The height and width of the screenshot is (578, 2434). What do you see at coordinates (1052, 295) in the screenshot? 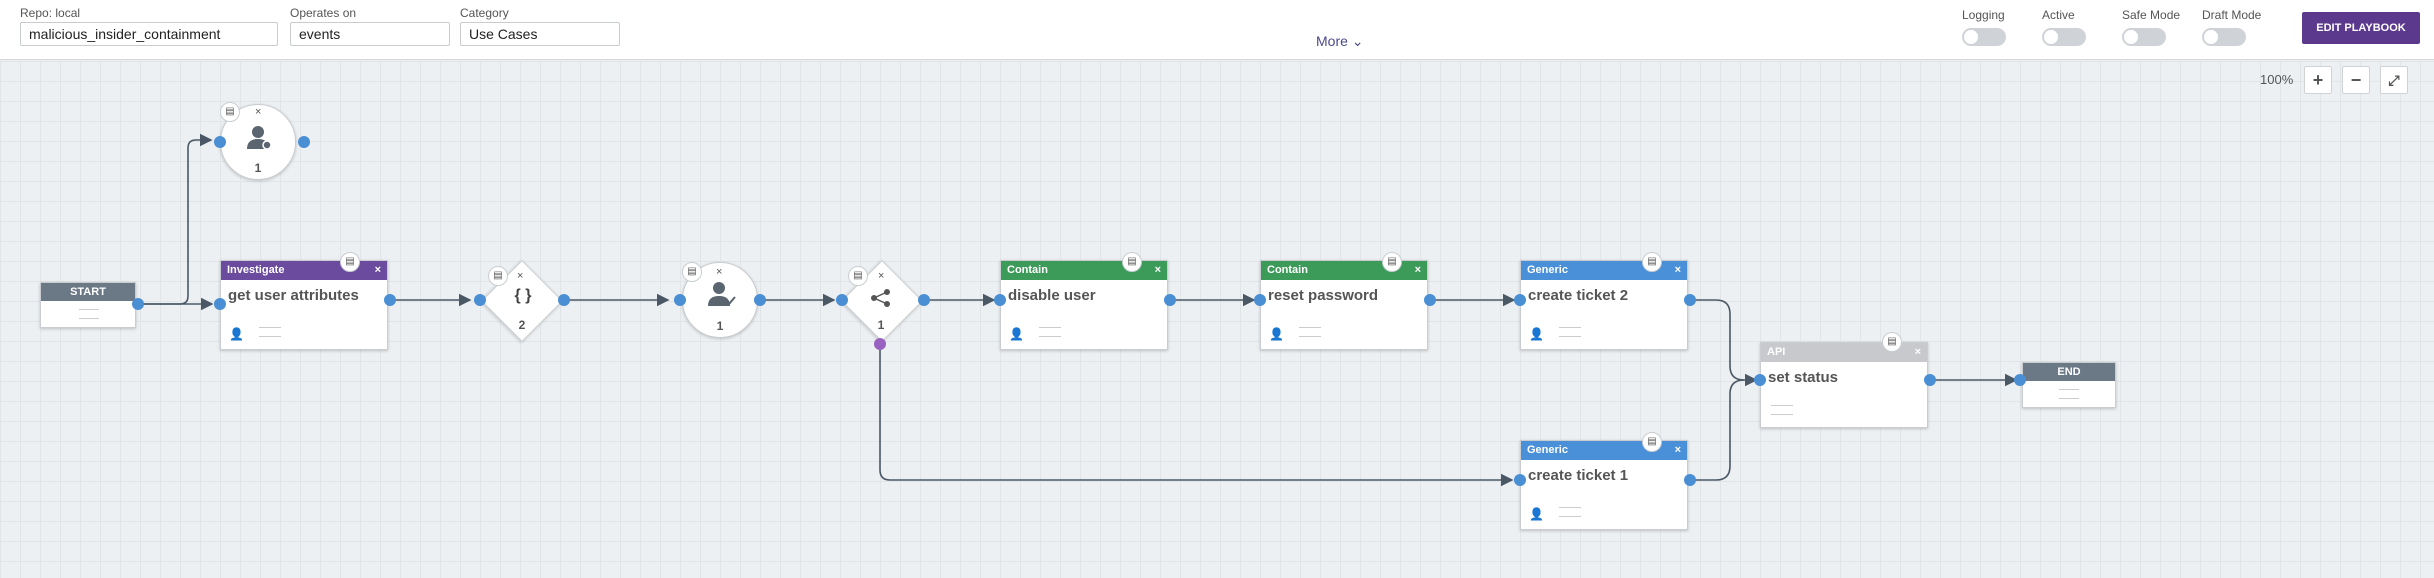
I see `node-title: disable user` at bounding box center [1052, 295].